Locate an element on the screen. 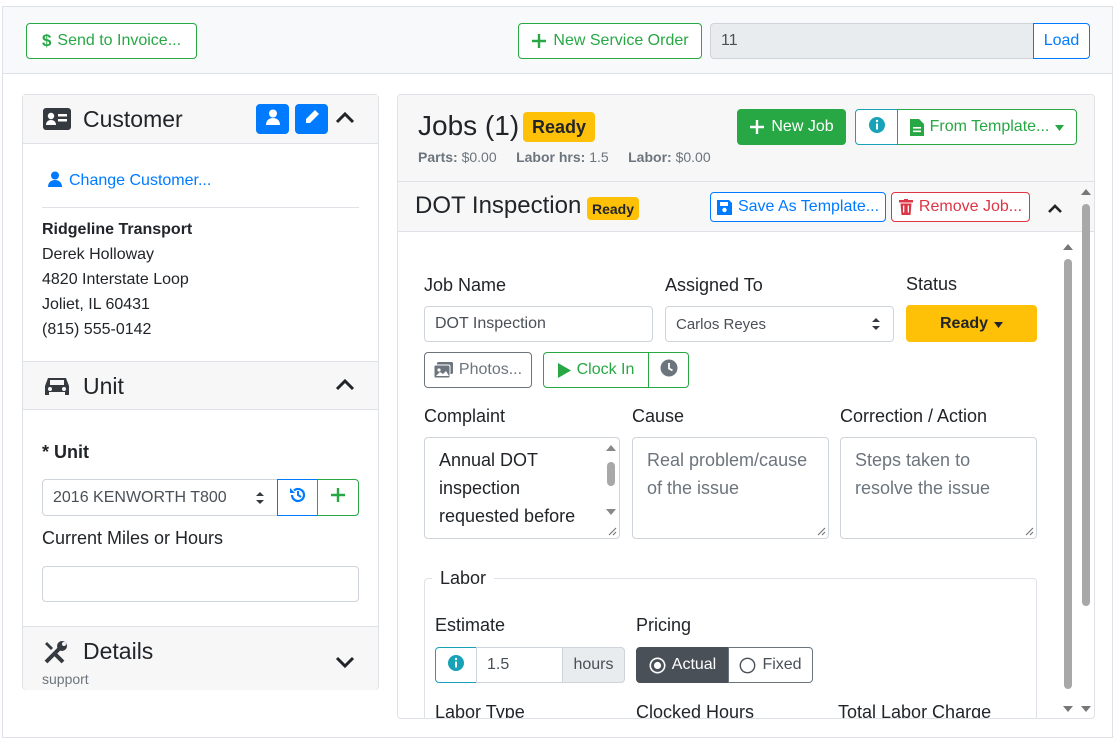 The height and width of the screenshot is (747, 1113). labor-hrs-label: Labor hrs: is located at coordinates (551, 157).